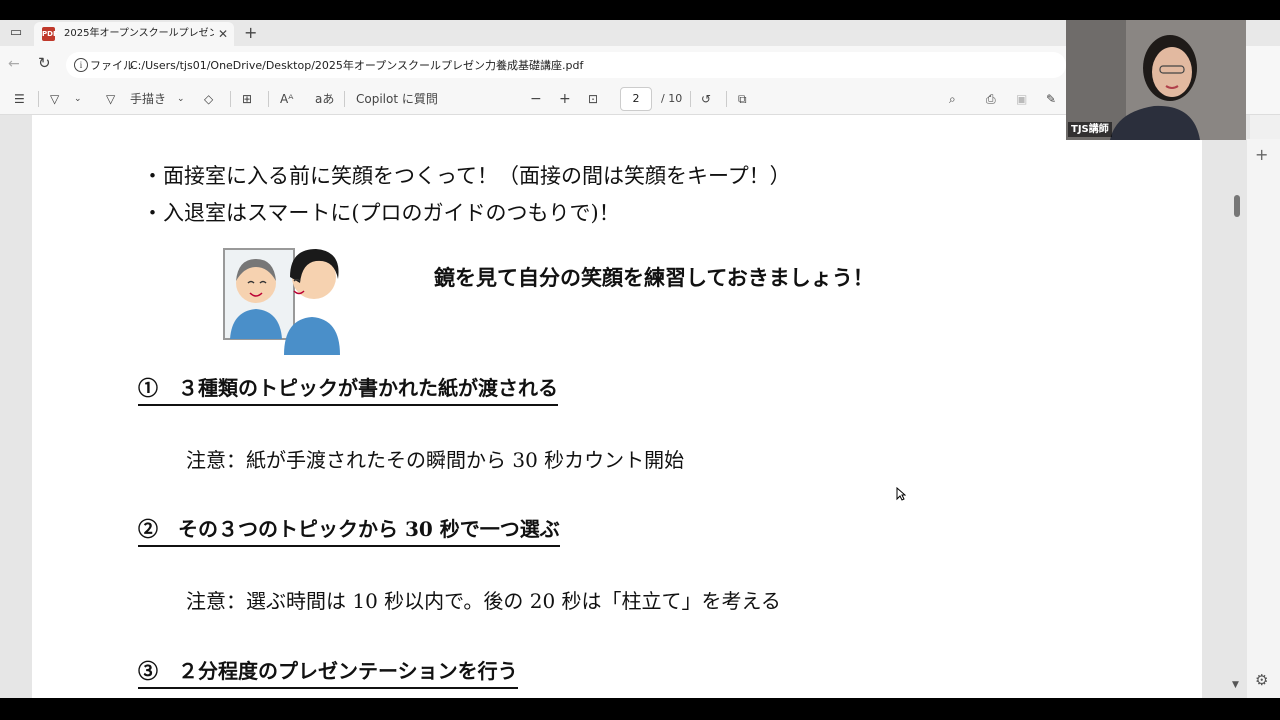 The image size is (1280, 720). Describe the element at coordinates (901, 494) in the screenshot. I see `mouse-cursor-icon` at that location.